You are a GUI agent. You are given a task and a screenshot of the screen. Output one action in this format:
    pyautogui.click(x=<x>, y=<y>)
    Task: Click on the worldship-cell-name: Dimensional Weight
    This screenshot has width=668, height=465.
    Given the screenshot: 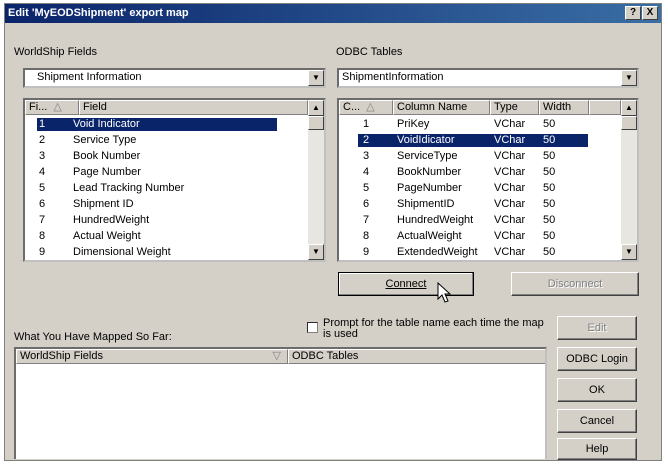 What is the action you would take?
    pyautogui.click(x=122, y=252)
    